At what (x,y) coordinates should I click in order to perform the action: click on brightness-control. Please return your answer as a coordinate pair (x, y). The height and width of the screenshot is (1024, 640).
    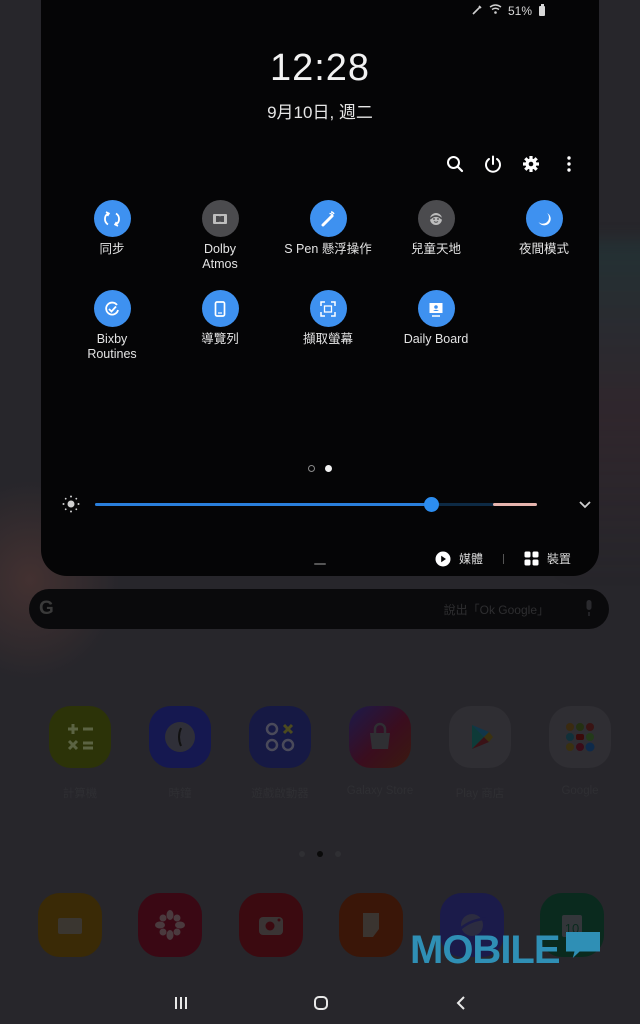
    Looking at the image, I should click on (326, 504).